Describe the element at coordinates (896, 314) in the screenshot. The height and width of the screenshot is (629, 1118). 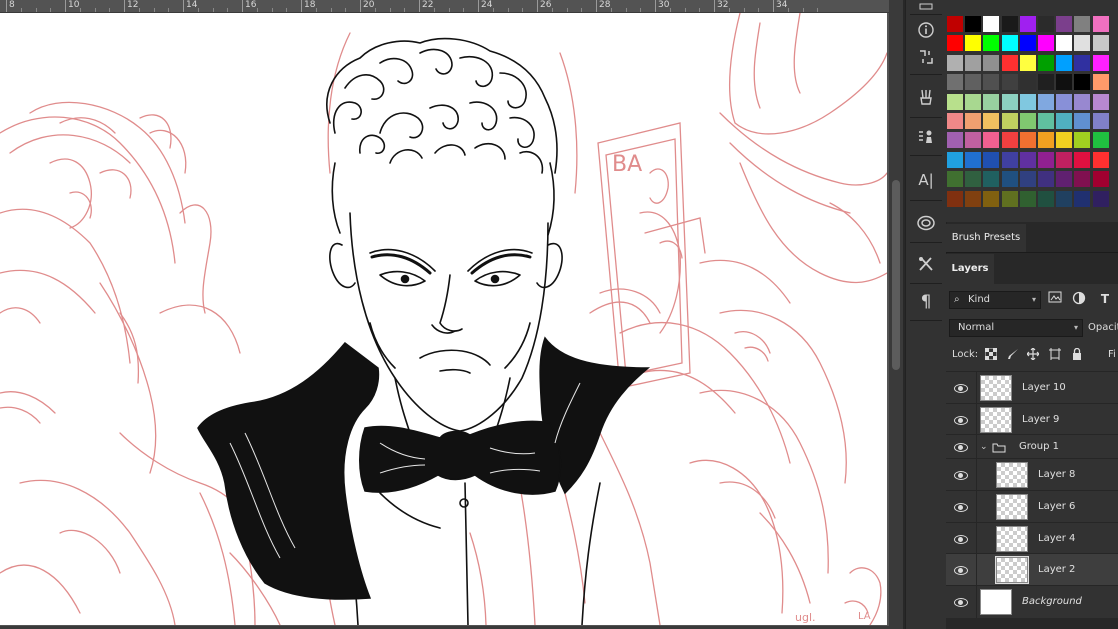
I see `vertical-scrollbar` at that location.